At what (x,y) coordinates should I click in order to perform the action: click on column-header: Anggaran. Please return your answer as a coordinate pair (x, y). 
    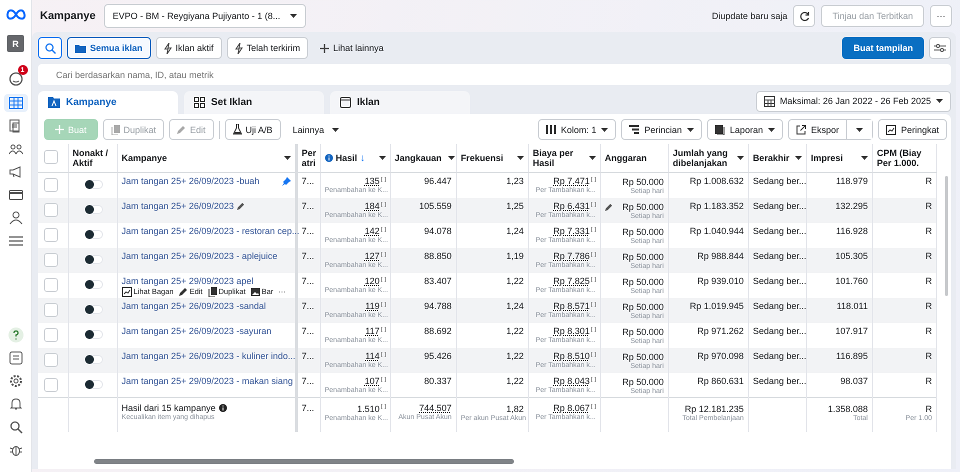
    Looking at the image, I should click on (625, 158).